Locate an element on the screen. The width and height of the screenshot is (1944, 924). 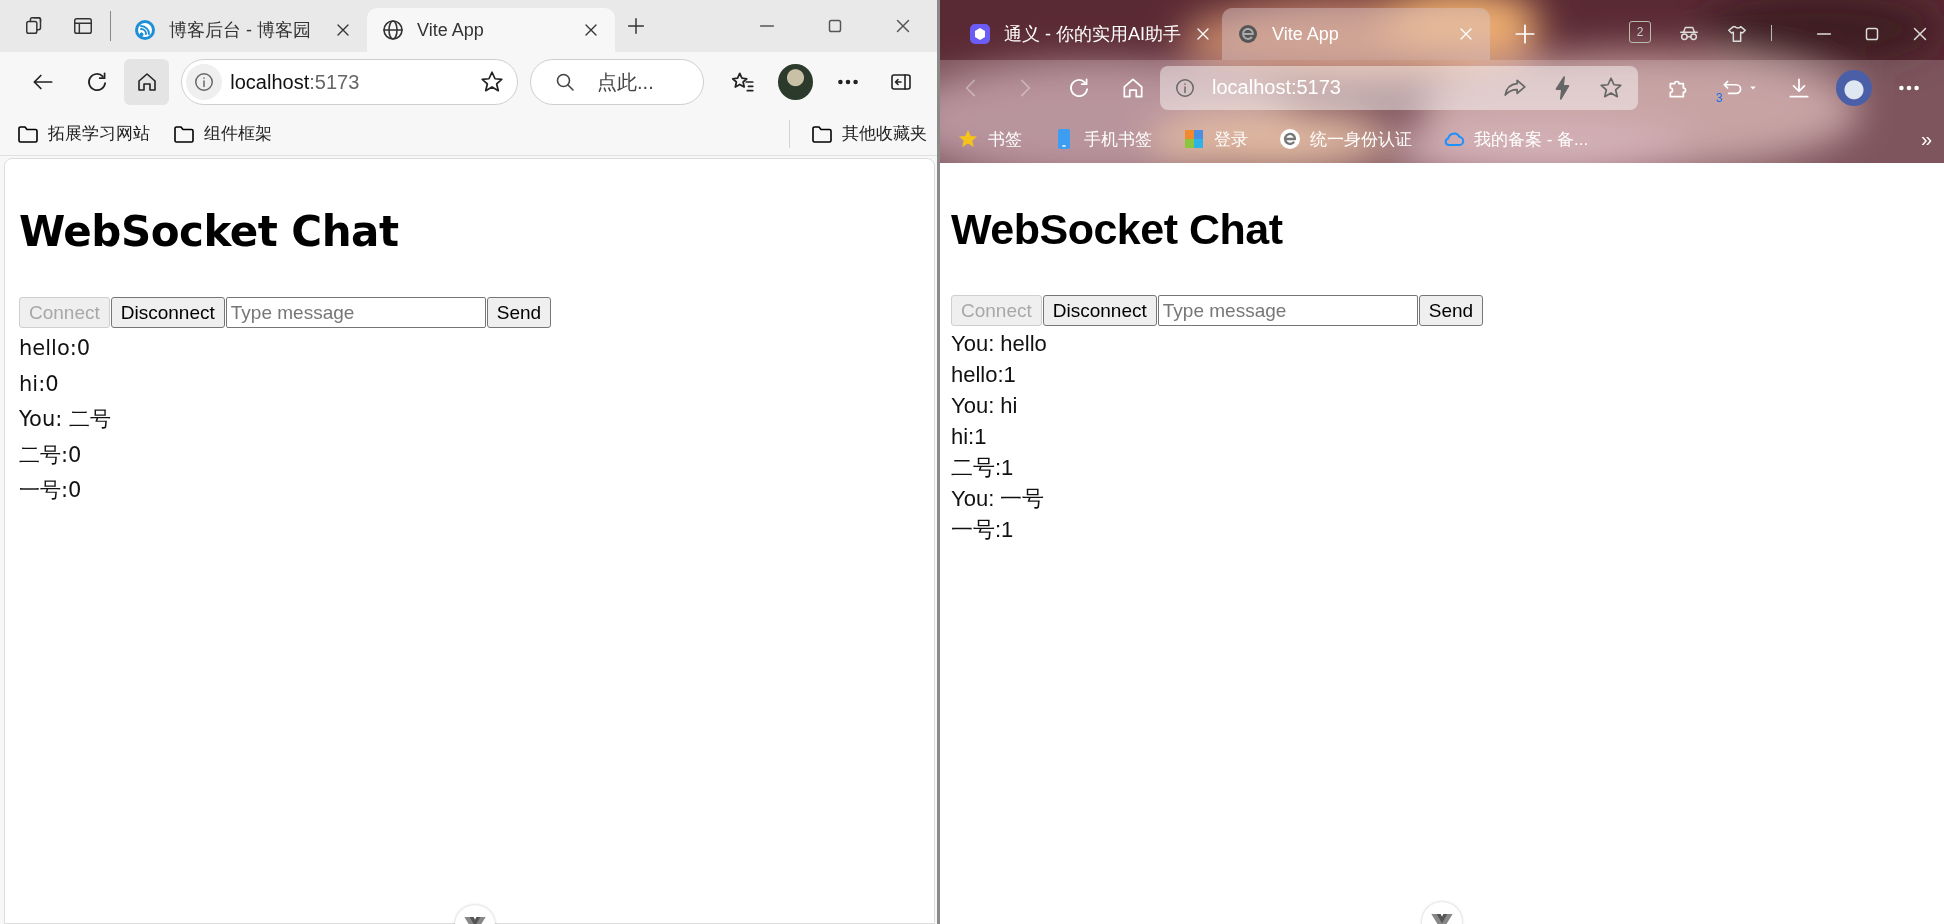
bookmark-label: 统一身份认证 is located at coordinates (1361, 139).